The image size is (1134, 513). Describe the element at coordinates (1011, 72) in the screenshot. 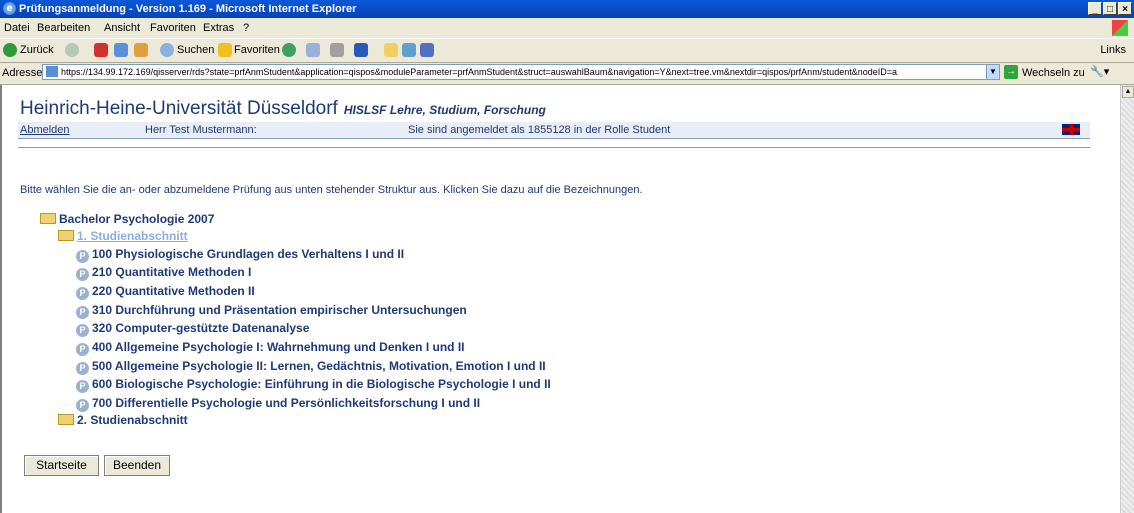

I see `go-arrow-icon: →` at that location.